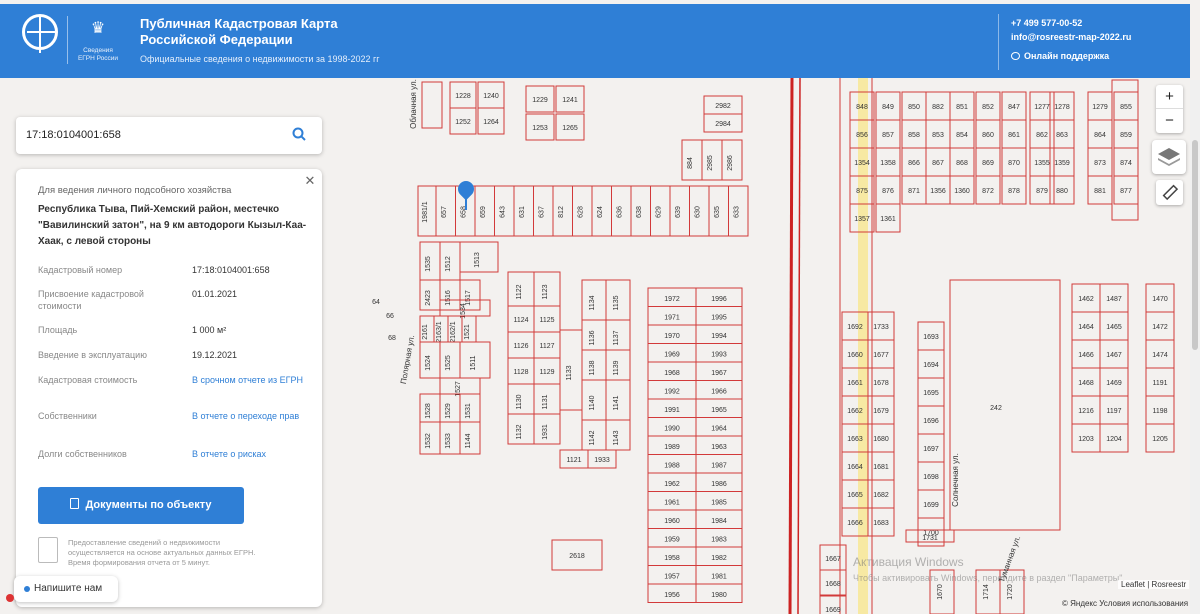  What do you see at coordinates (833, 584) in the screenshot?
I see `parcel-number: 1668` at bounding box center [833, 584].